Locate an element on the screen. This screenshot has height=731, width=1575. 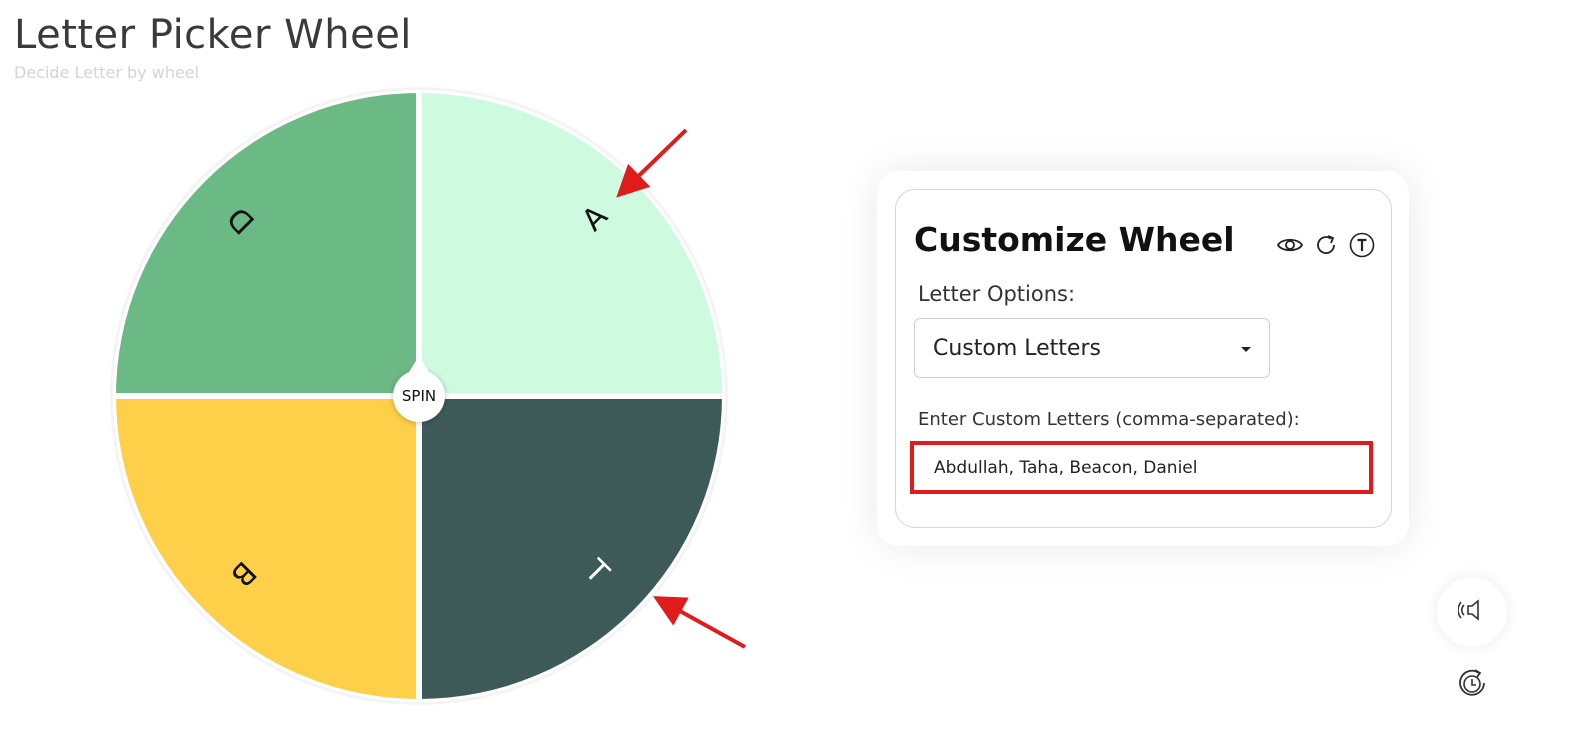
sound-icon is located at coordinates (1471, 612).